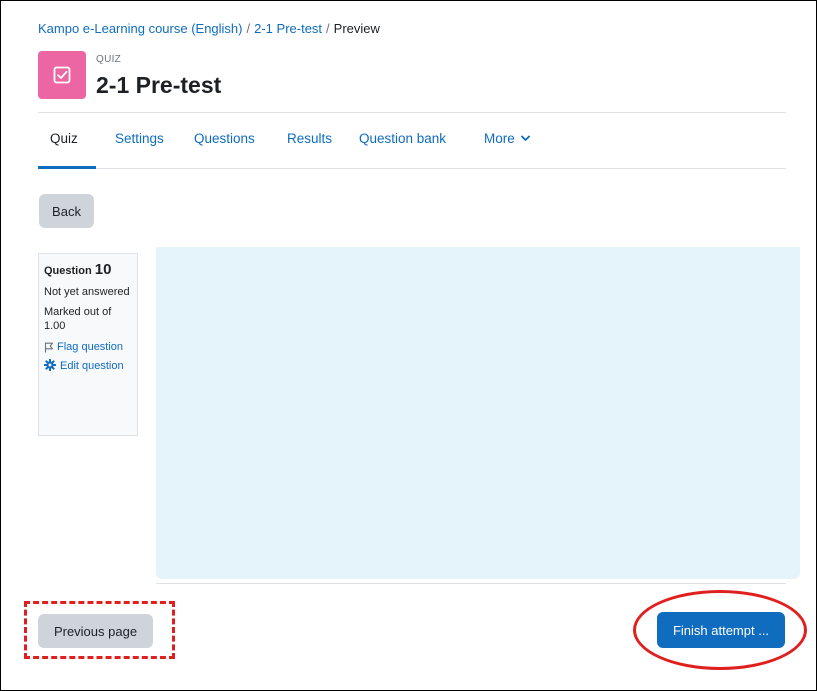  I want to click on flag-question-label: Flag question, so click(90, 347).